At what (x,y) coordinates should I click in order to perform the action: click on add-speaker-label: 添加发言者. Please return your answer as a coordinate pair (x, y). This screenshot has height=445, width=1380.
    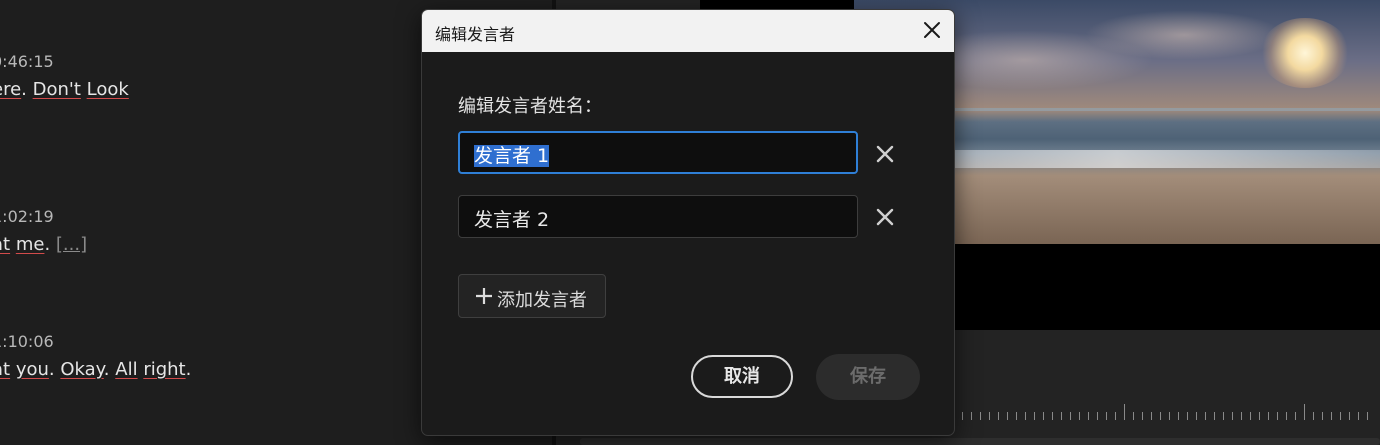
    Looking at the image, I should click on (542, 300).